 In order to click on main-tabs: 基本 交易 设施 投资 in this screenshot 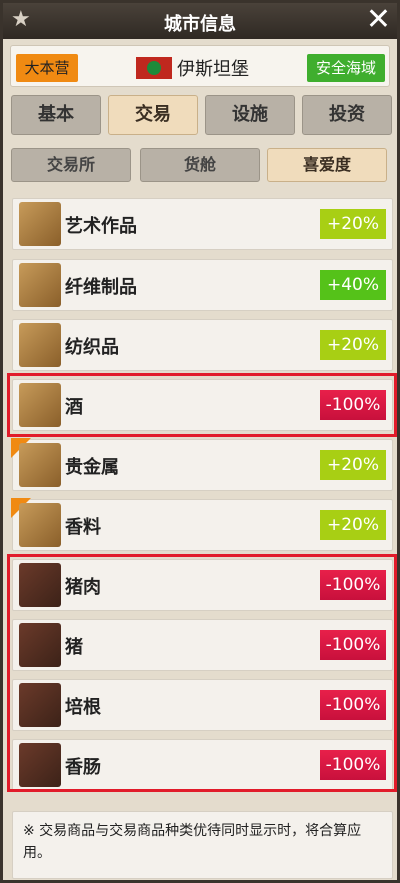, I will do `click(201, 116)`.